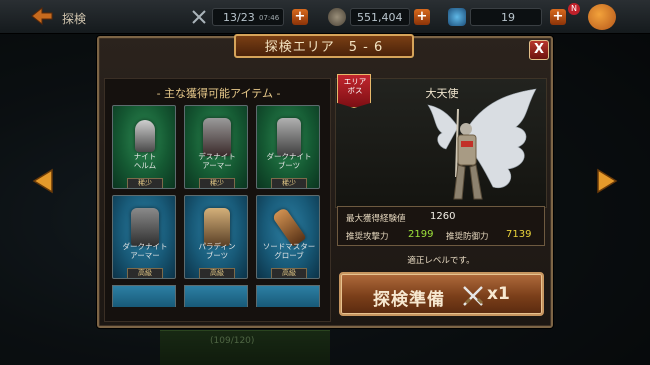  Describe the element at coordinates (441, 226) in the screenshot. I see `boss-stats-box: 最大獲得経験値 1260 推奨攻撃力 2199 推奨防御力 7139` at that location.